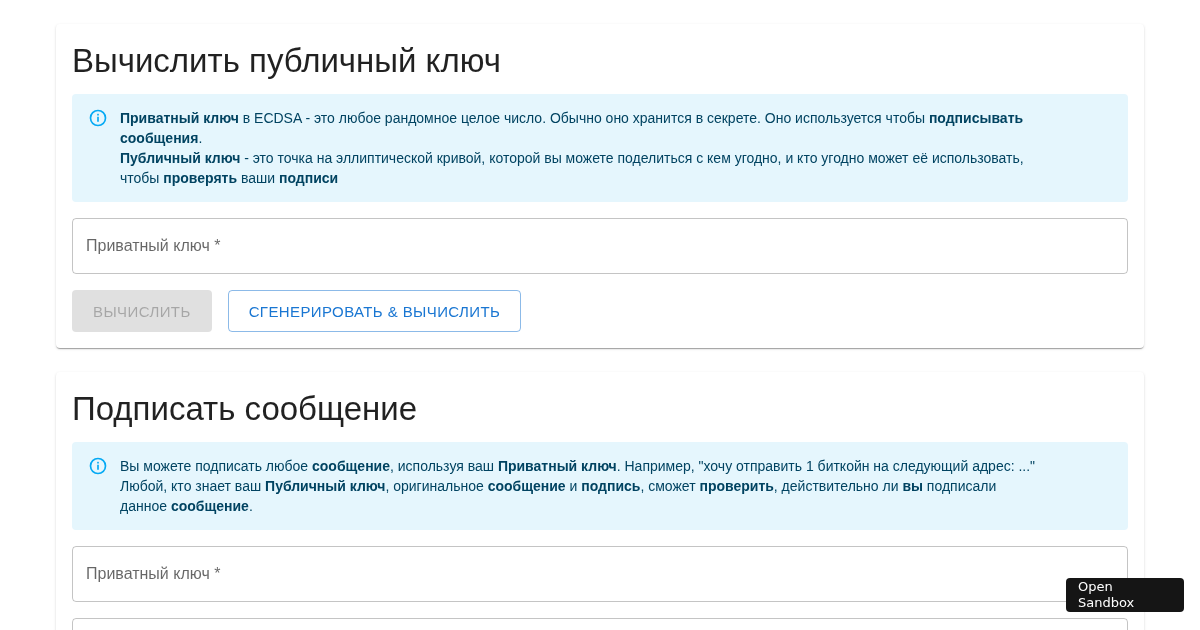 Image resolution: width=1200 pixels, height=630 pixels. I want to click on action-button: СГЕНЕРИРОВАТЬ & ВЫЧИСЛИТЬ, so click(374, 311).